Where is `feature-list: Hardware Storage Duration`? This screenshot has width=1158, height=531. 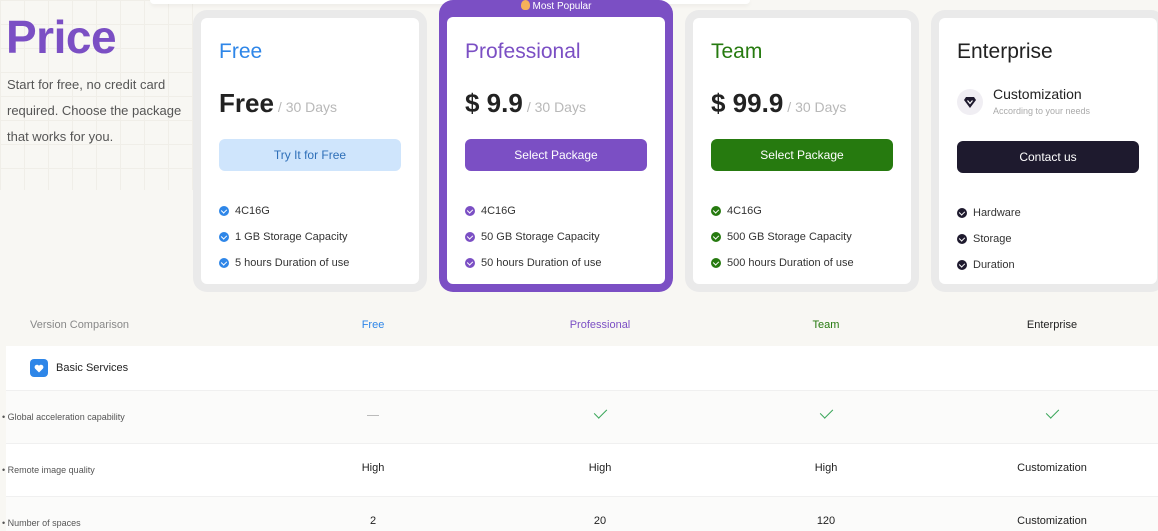 feature-list: Hardware Storage Duration is located at coordinates (1048, 239).